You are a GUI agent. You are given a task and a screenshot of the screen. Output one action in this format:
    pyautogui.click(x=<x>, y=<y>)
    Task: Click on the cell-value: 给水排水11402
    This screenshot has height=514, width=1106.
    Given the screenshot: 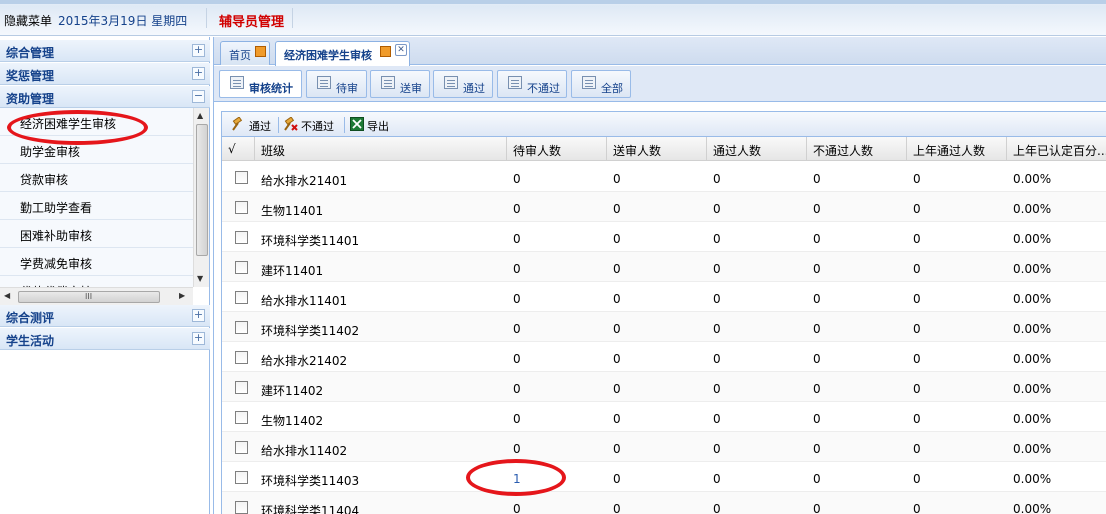 What is the action you would take?
    pyautogui.click(x=304, y=451)
    